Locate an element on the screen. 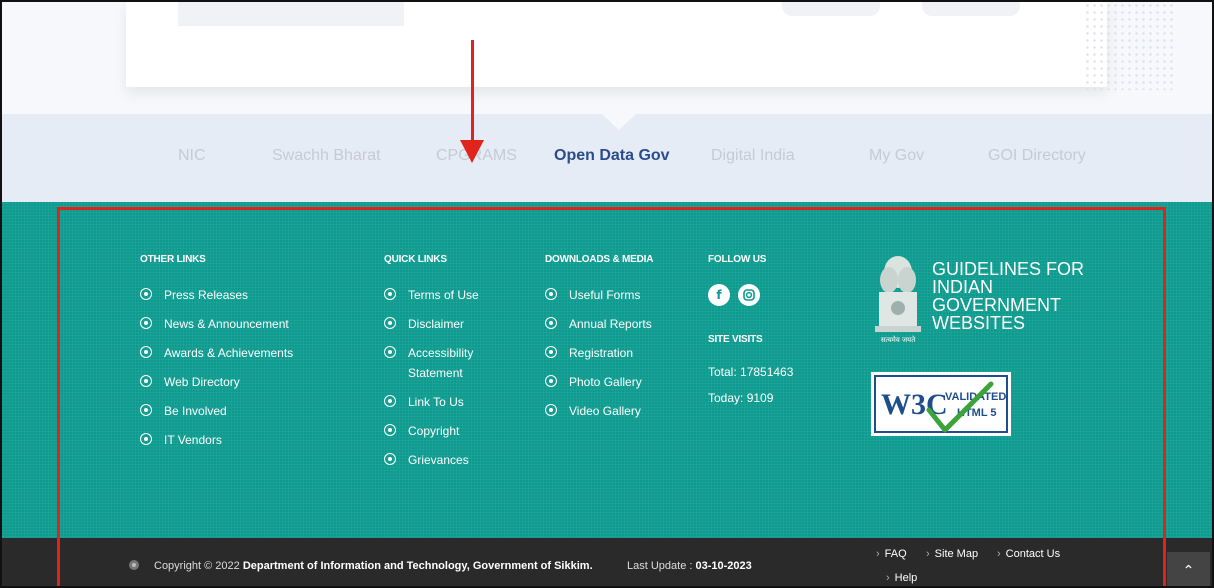 Image resolution: width=1214 pixels, height=588 pixels. strip-link-nic: NIC is located at coordinates (192, 156).